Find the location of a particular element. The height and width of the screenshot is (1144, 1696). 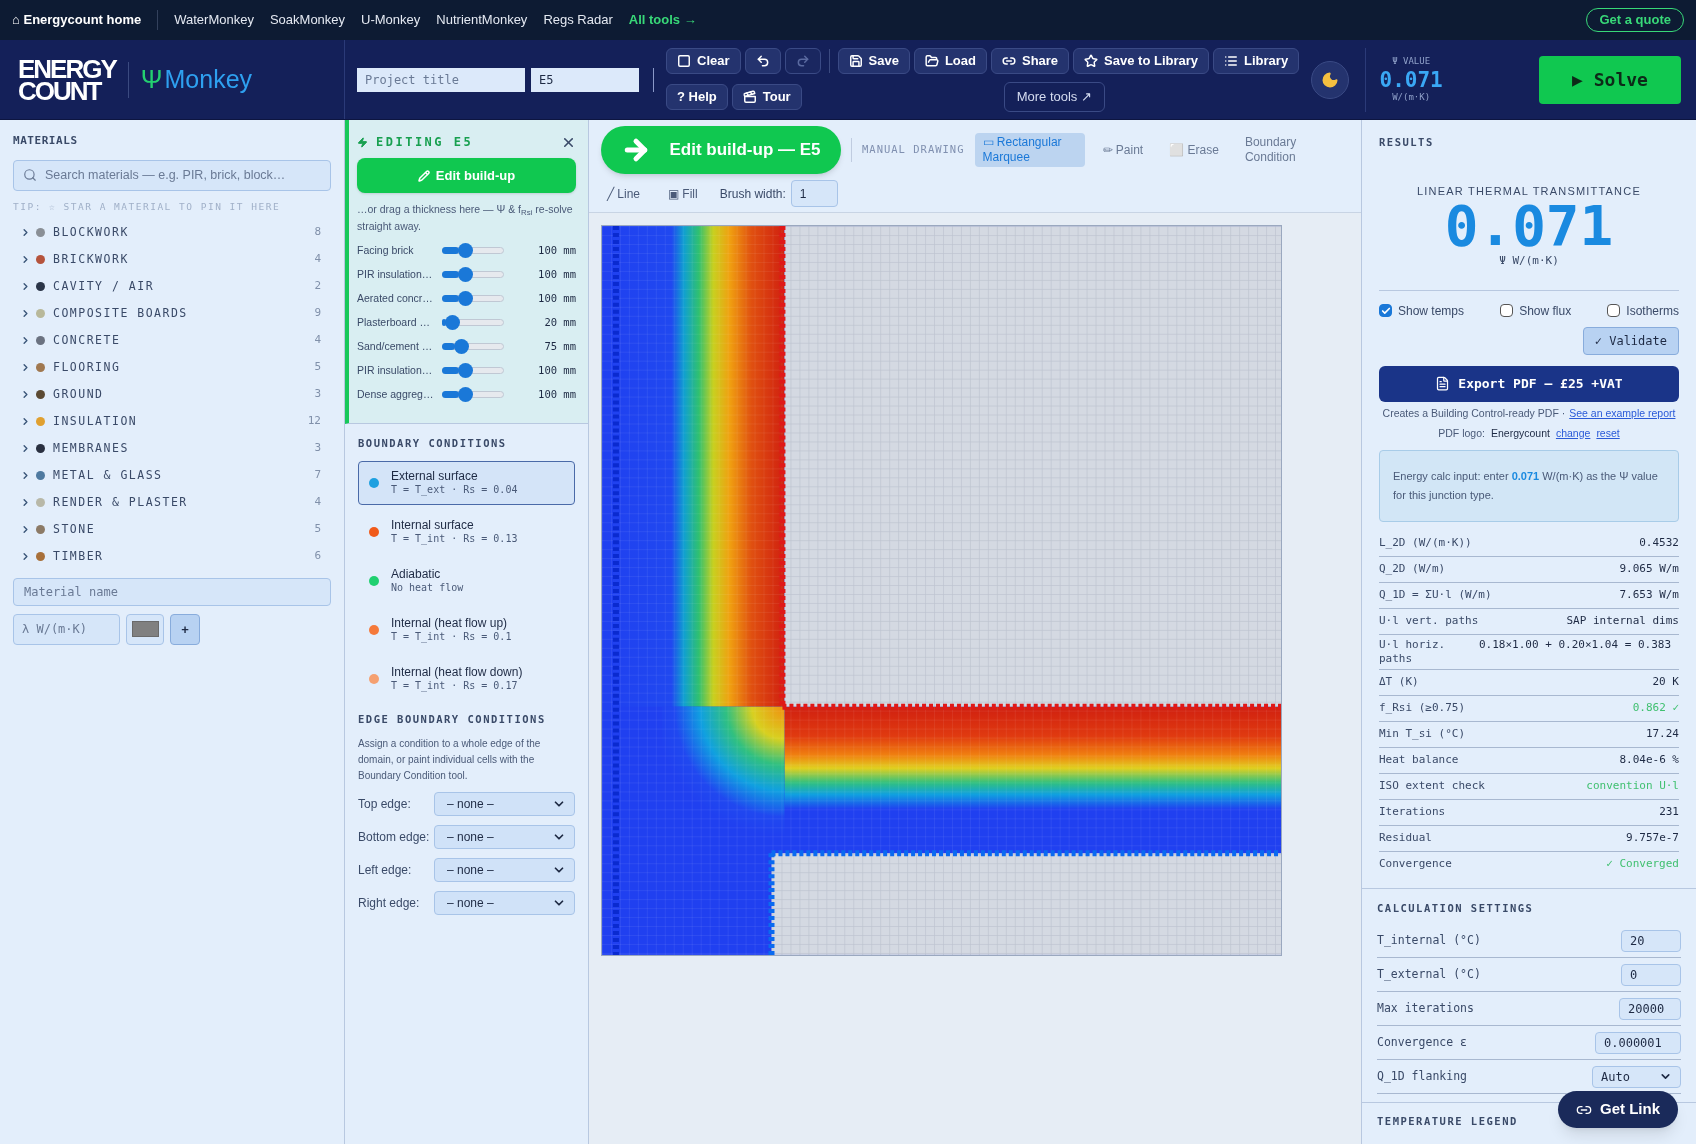

material-category: COMPOSITE BOARDS 9 is located at coordinates (172, 313).